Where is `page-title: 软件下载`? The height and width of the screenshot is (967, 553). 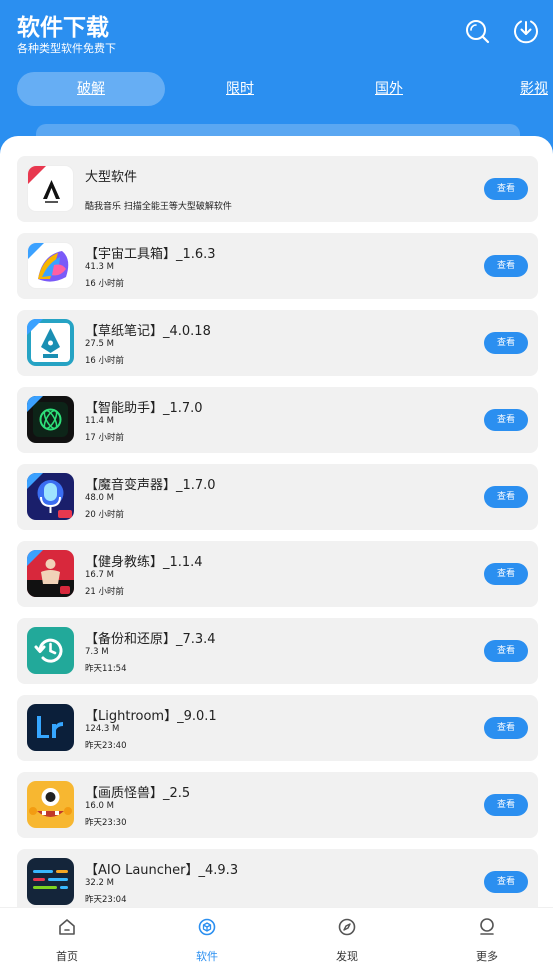 page-title: 软件下载 is located at coordinates (63, 28).